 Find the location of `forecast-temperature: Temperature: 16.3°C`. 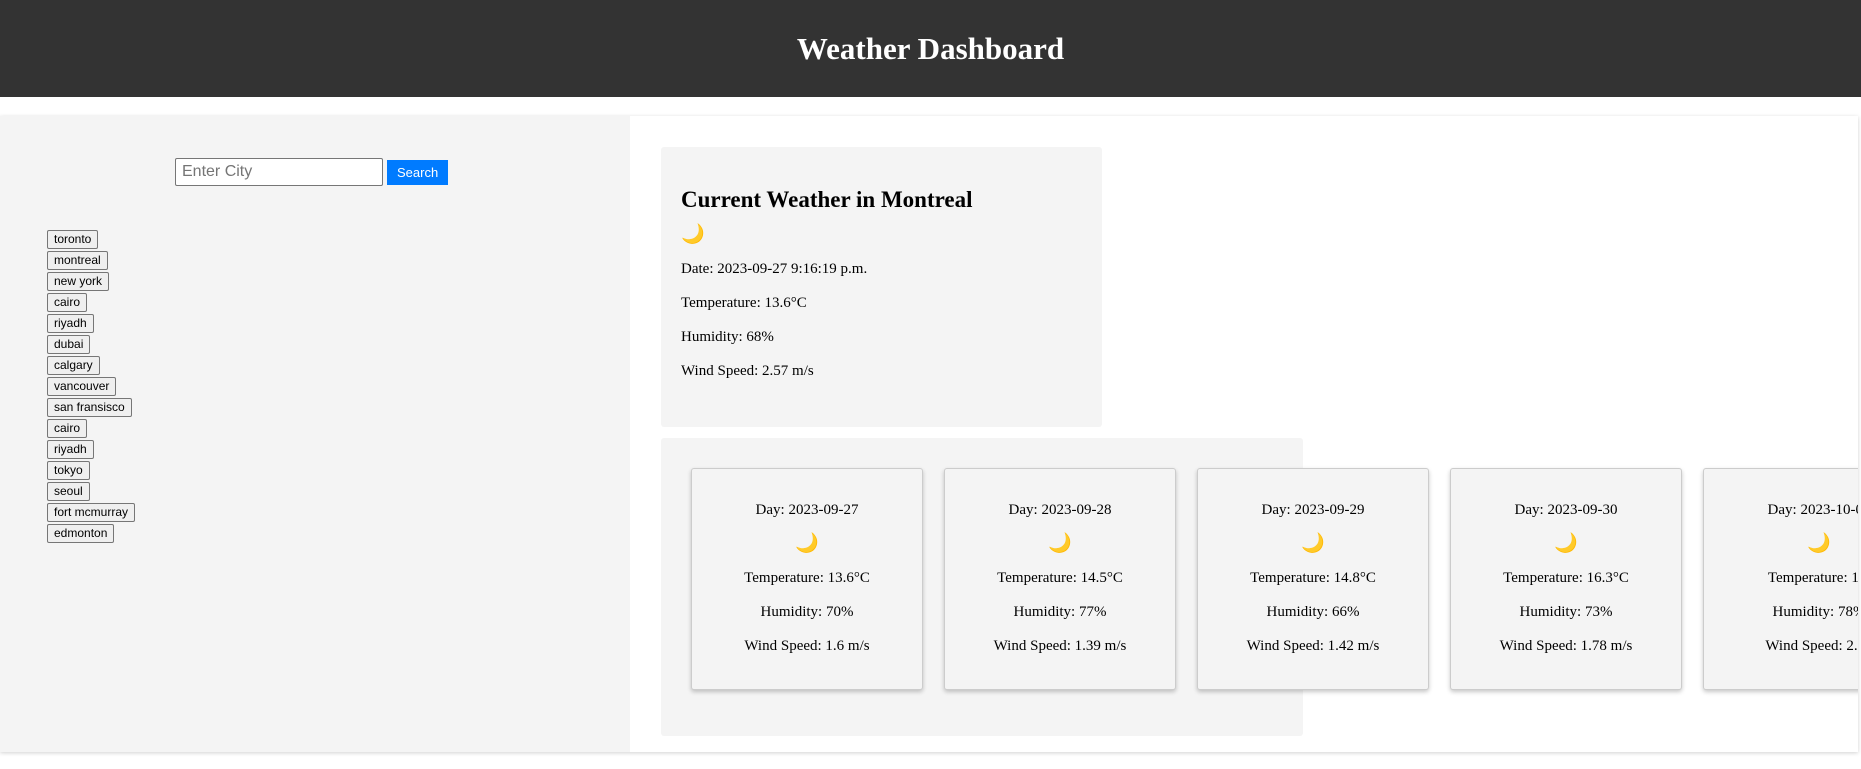

forecast-temperature: Temperature: 16.3°C is located at coordinates (1566, 578).